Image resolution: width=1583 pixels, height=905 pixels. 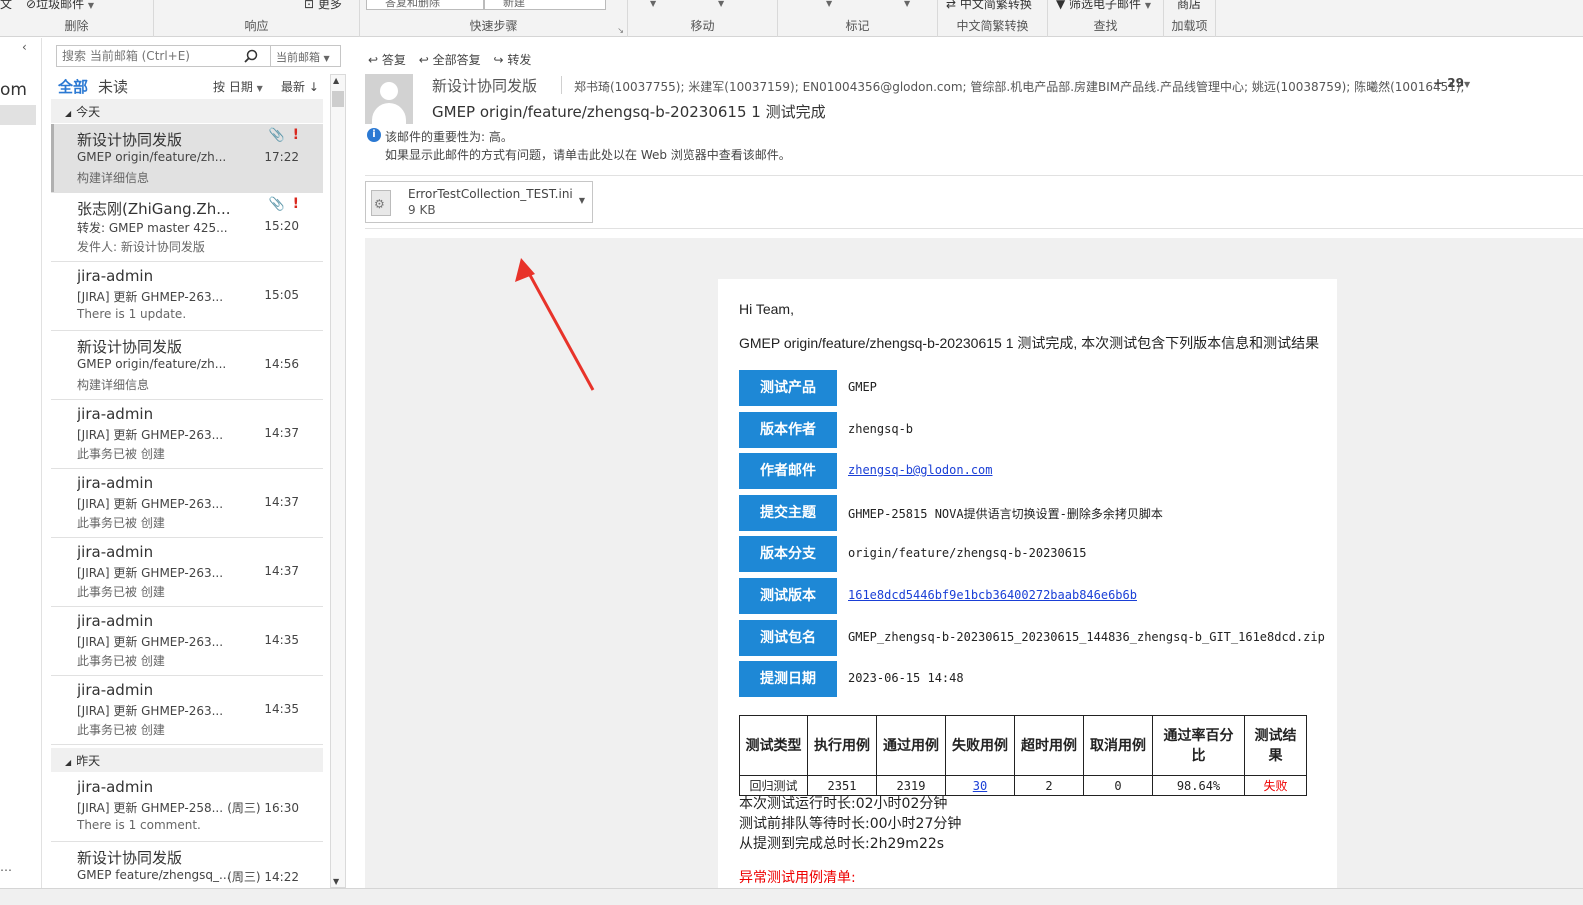 What do you see at coordinates (980, 785) in the screenshot?
I see `failed-count-link: 30` at bounding box center [980, 785].